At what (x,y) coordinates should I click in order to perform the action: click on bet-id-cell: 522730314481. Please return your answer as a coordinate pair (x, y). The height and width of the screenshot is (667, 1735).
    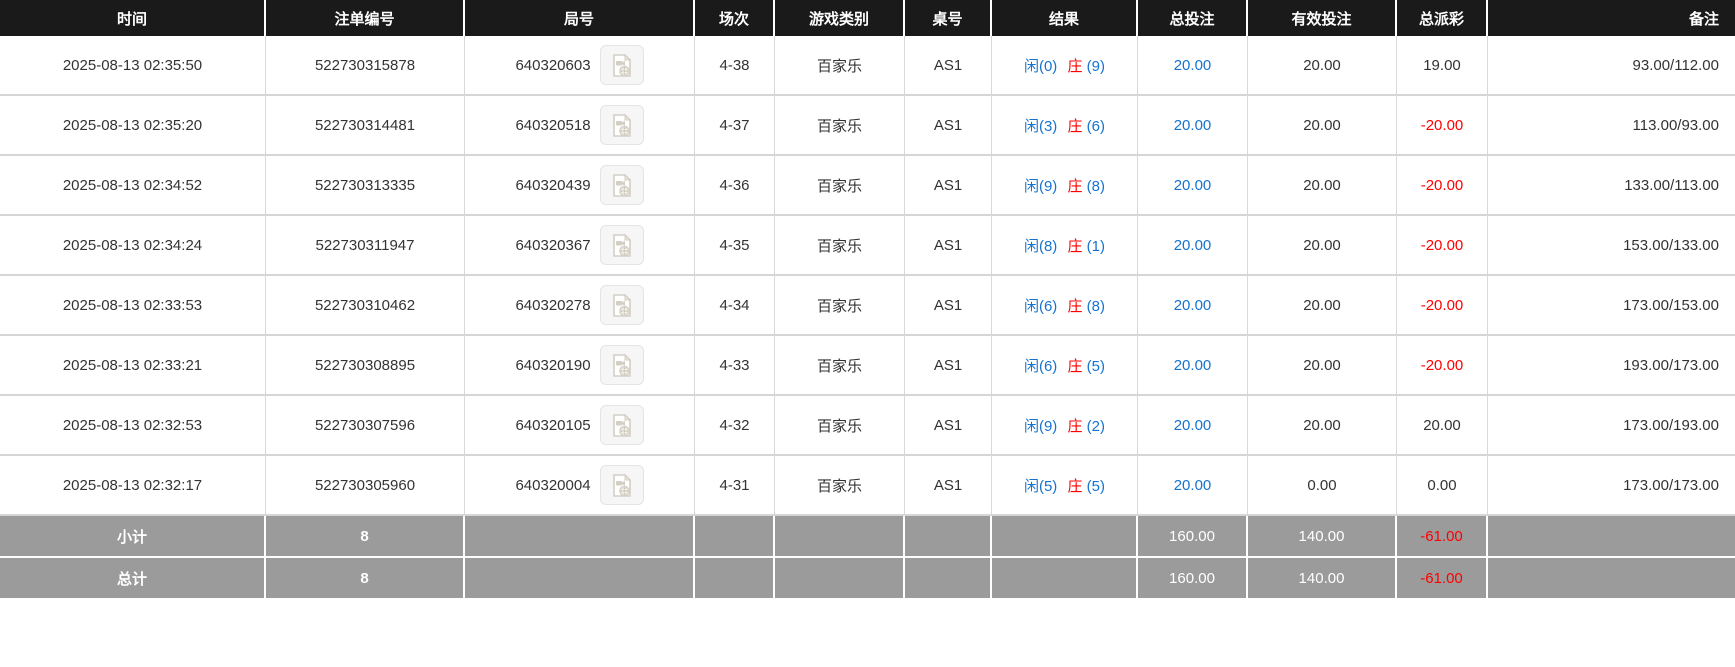
    Looking at the image, I should click on (365, 126).